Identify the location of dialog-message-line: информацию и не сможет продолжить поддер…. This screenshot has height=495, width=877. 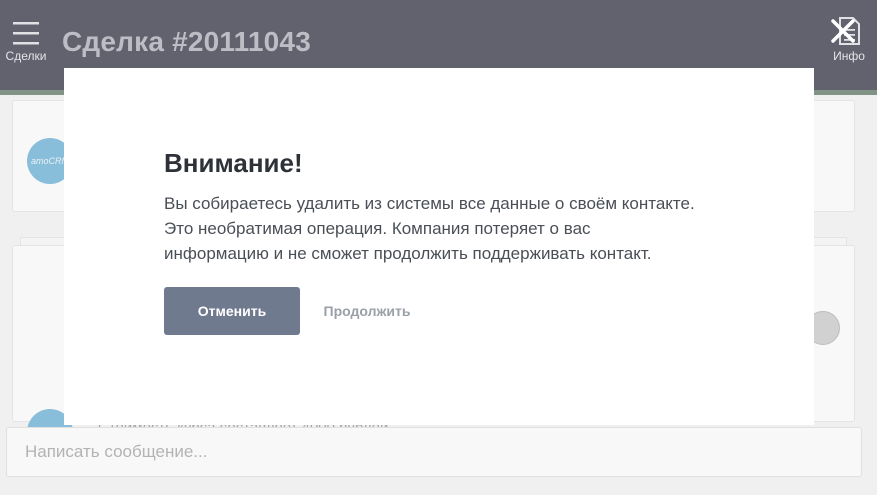
(408, 253).